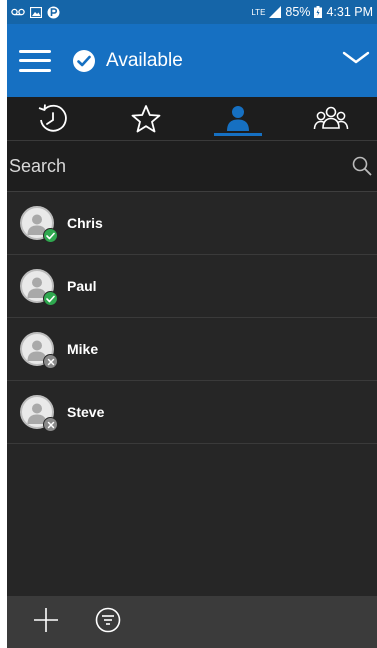 The width and height of the screenshot is (377, 648). What do you see at coordinates (275, 12) in the screenshot?
I see `signal-icon` at bounding box center [275, 12].